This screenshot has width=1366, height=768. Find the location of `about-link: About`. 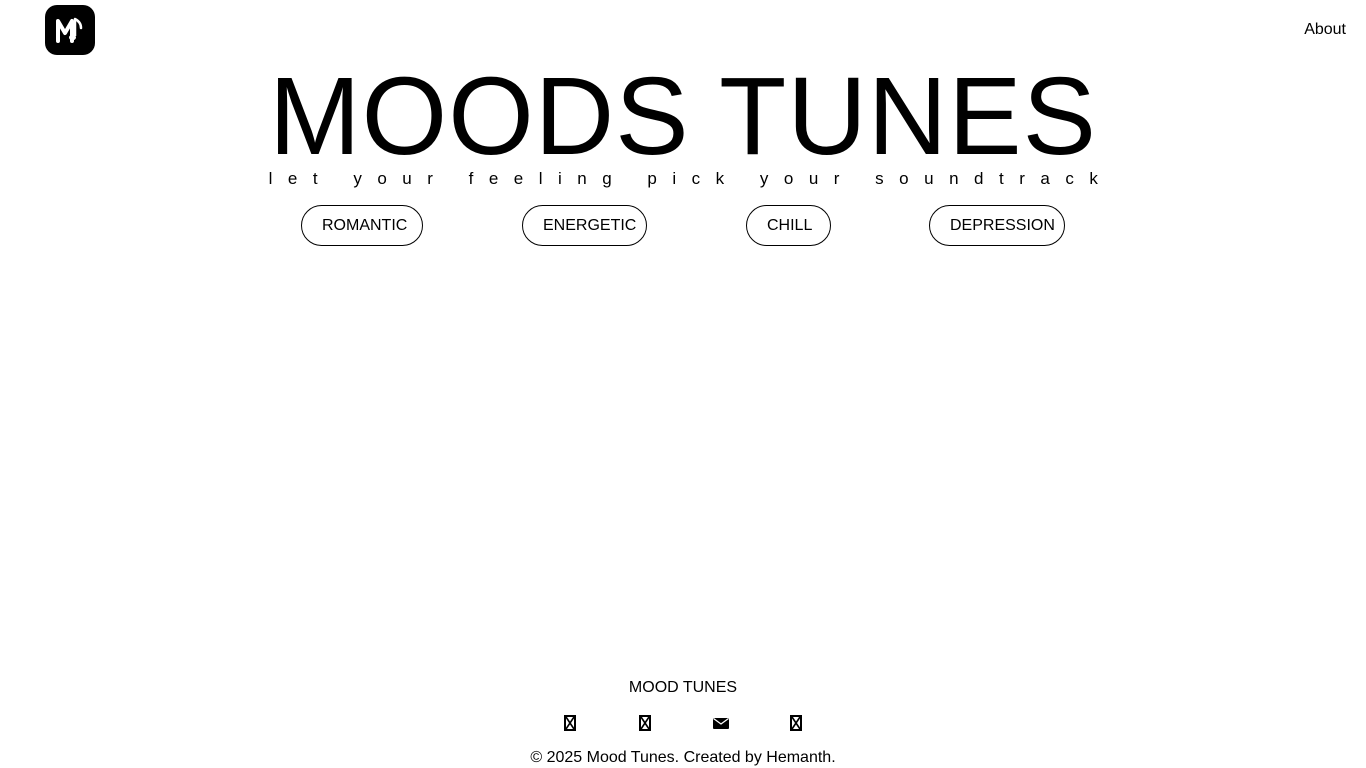

about-link: About is located at coordinates (1325, 30).